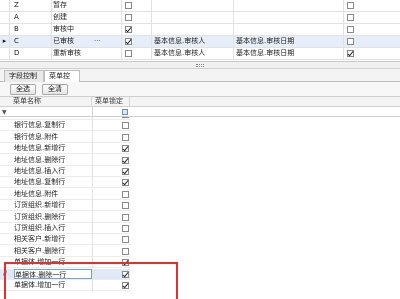 The width and height of the screenshot is (400, 299). I want to click on status-name-cell: 暂存, so click(87, 6).